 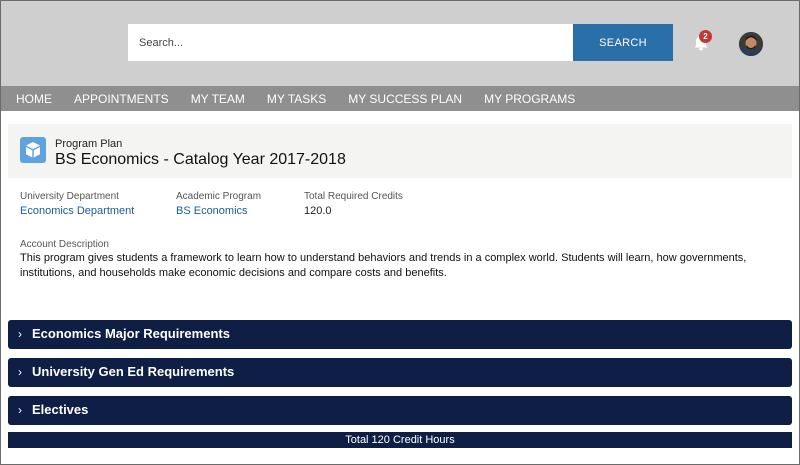 What do you see at coordinates (34, 99) in the screenshot?
I see `nav-home: HOME` at bounding box center [34, 99].